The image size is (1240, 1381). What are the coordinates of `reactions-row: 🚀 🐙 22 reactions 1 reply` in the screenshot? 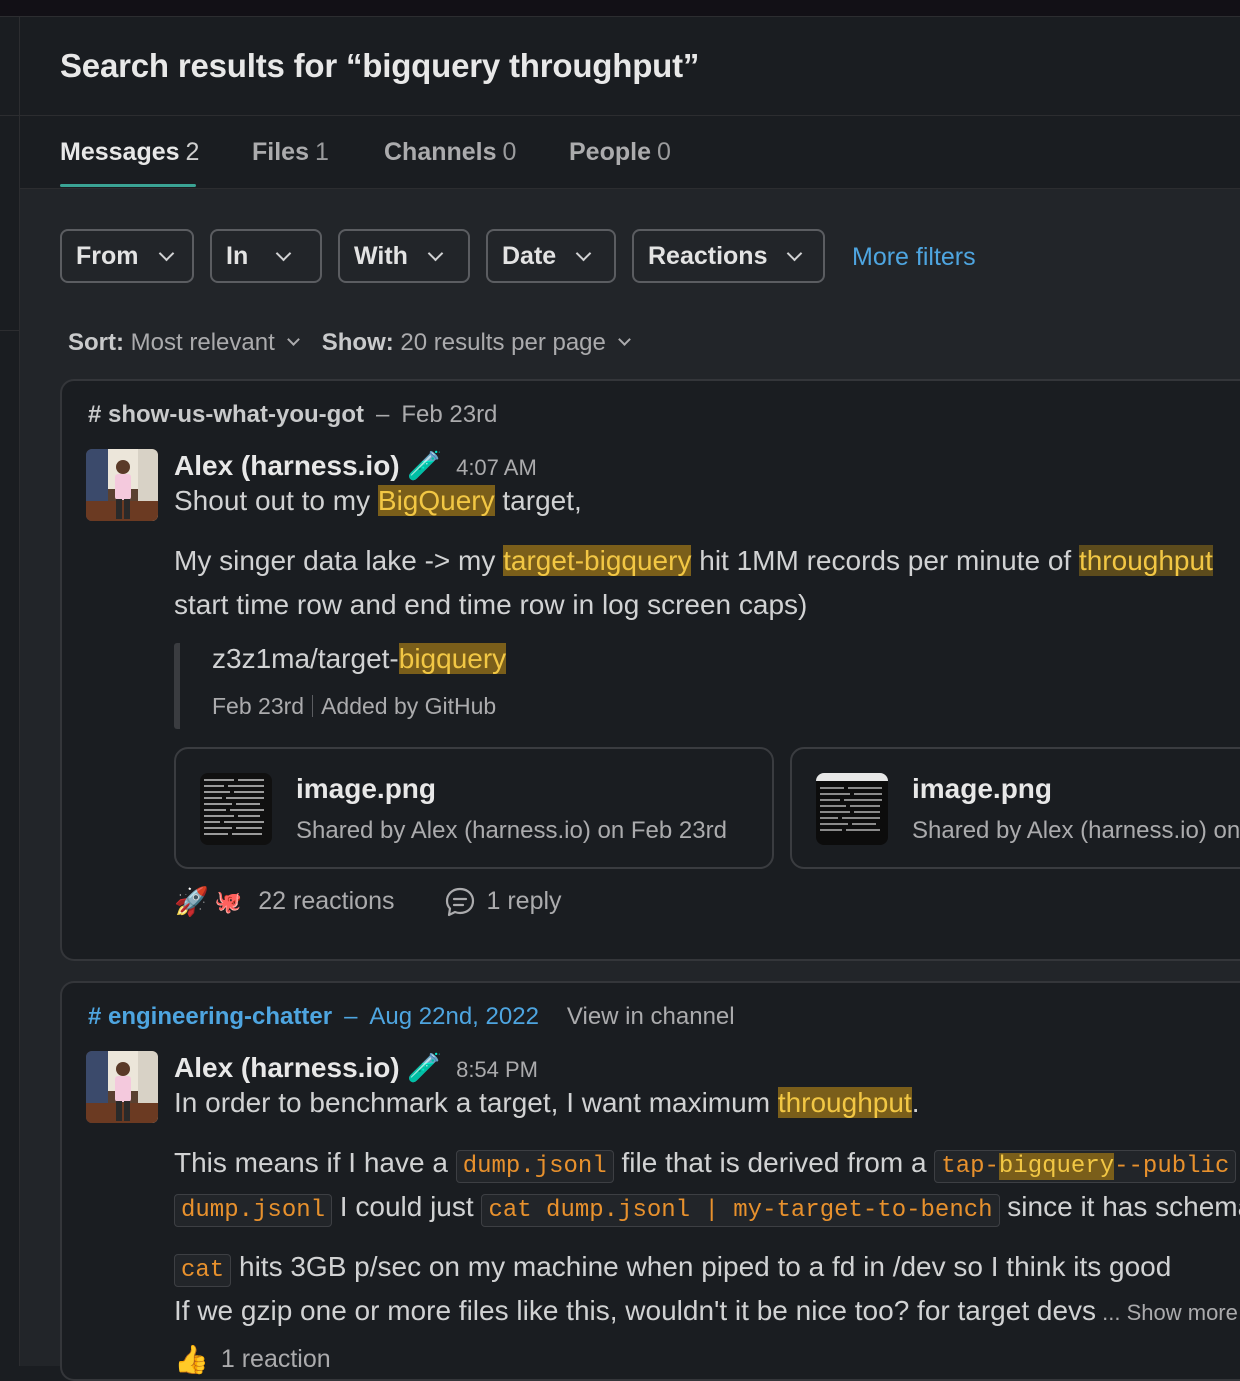 It's located at (368, 901).